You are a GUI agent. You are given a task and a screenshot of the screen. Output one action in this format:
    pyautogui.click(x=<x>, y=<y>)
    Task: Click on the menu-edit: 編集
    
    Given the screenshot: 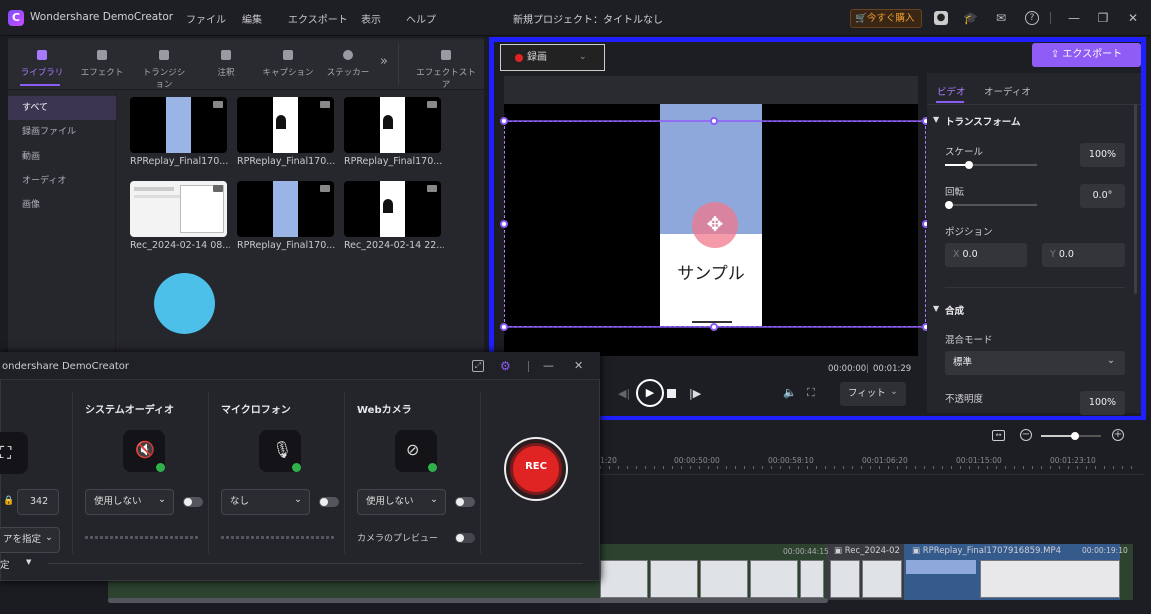 What is the action you would take?
    pyautogui.click(x=252, y=18)
    